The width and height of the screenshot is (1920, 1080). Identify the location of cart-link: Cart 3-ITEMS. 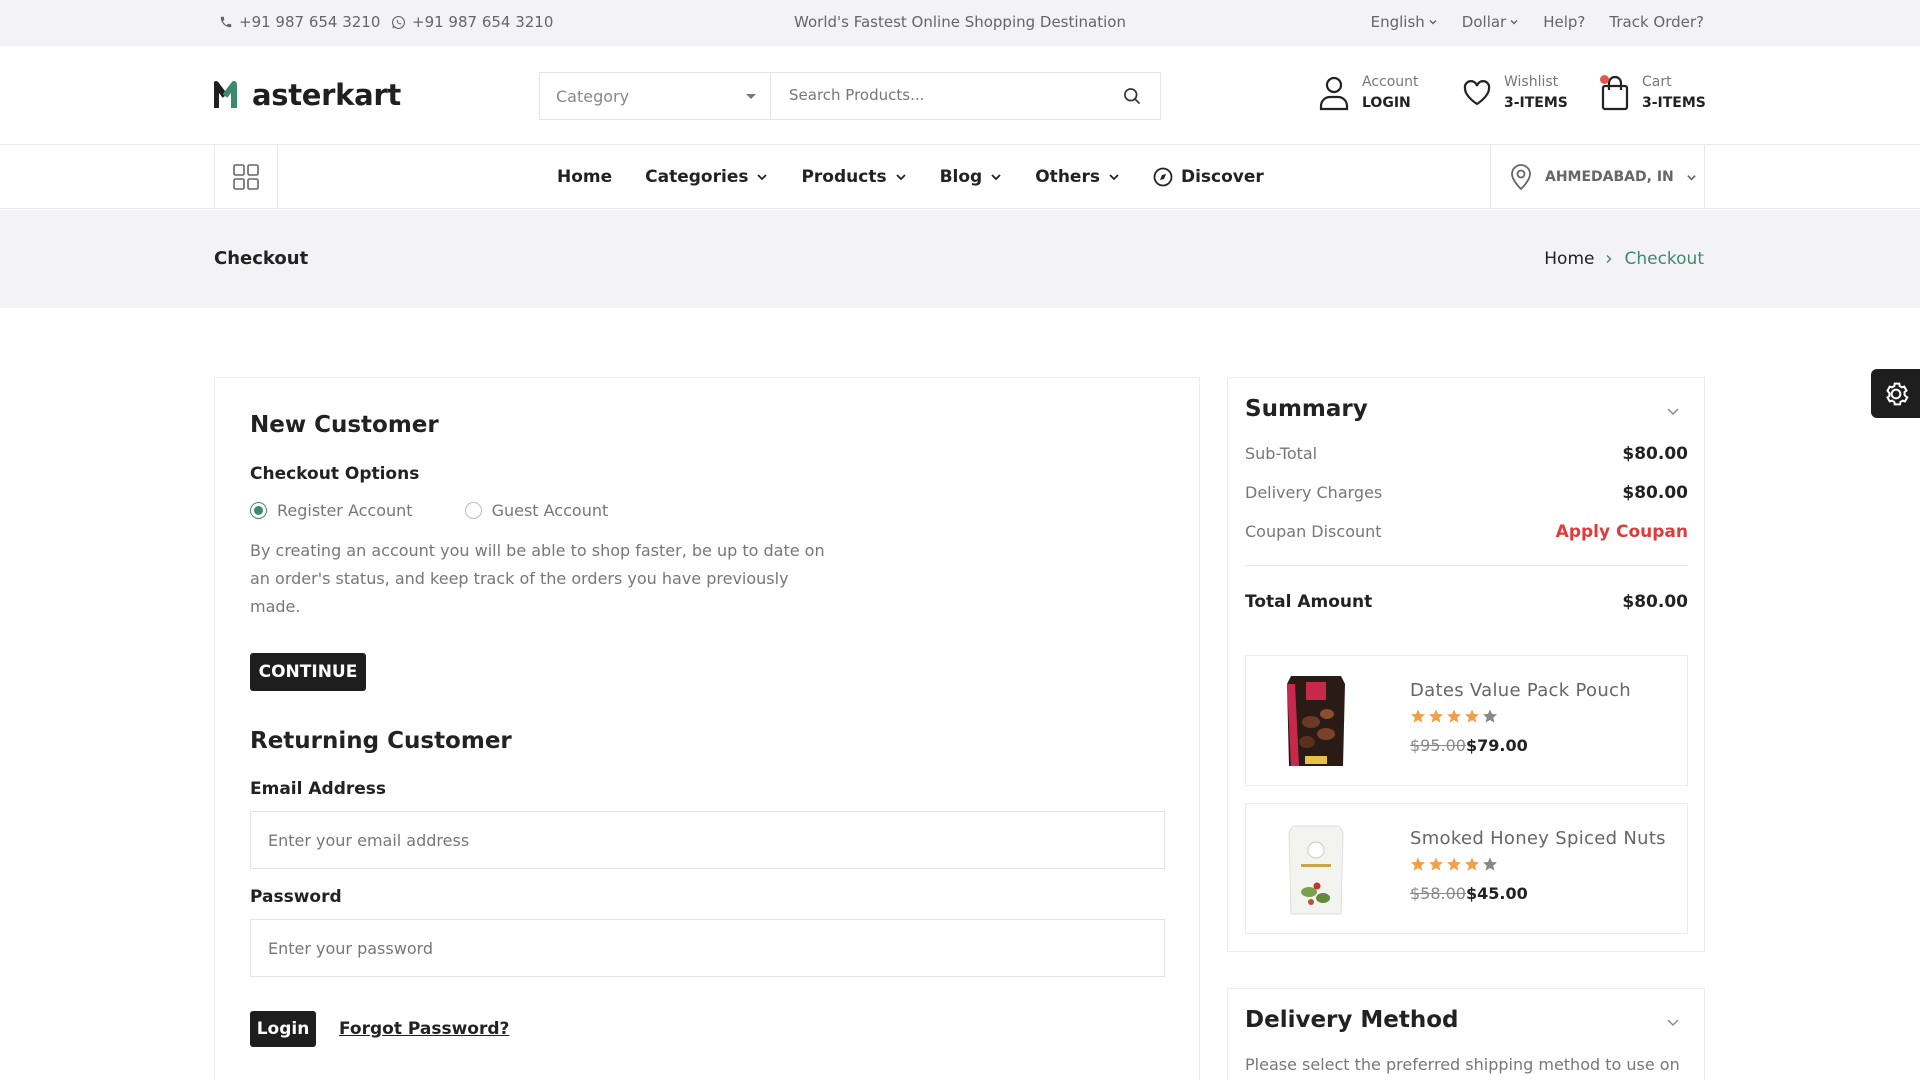
(1653, 92).